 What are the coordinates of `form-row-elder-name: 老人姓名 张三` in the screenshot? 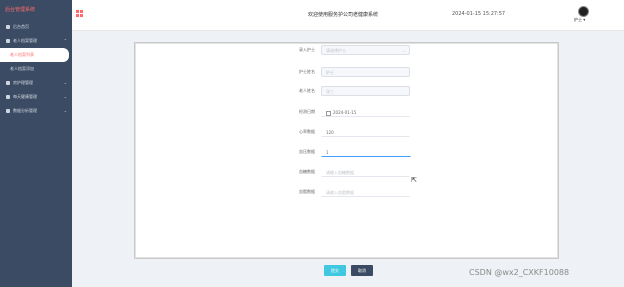 It's located at (346, 92).